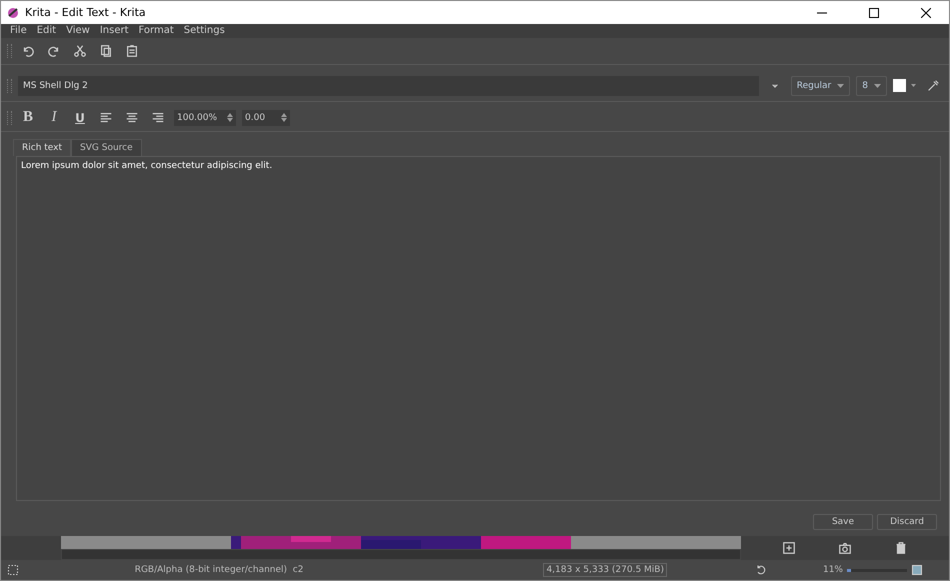  What do you see at coordinates (132, 117) in the screenshot?
I see `align-center-icon` at bounding box center [132, 117].